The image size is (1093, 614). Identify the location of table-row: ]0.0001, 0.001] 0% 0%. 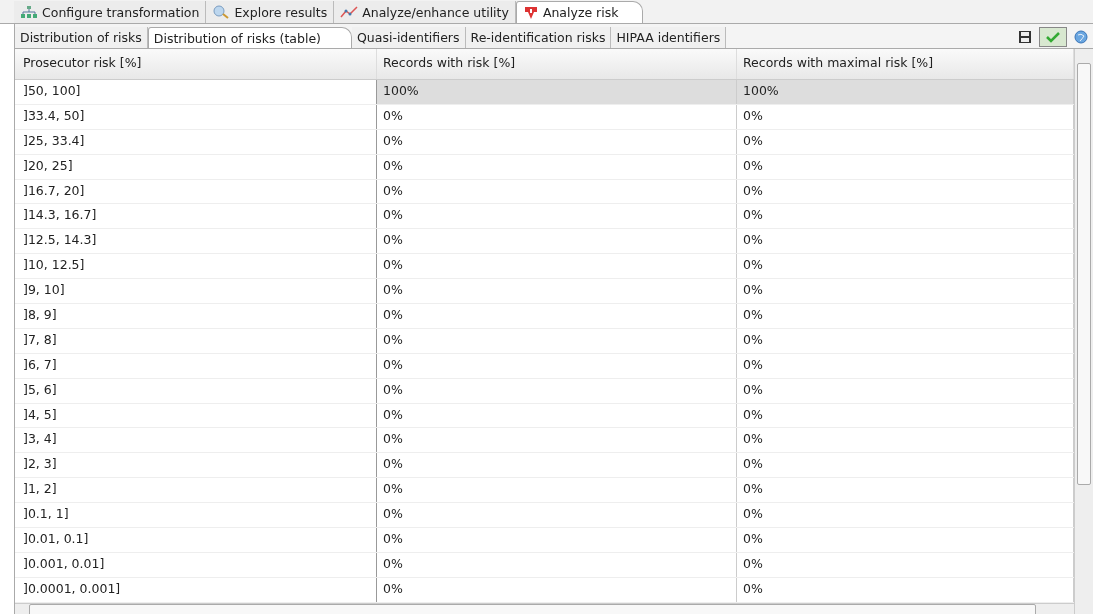
(544, 590).